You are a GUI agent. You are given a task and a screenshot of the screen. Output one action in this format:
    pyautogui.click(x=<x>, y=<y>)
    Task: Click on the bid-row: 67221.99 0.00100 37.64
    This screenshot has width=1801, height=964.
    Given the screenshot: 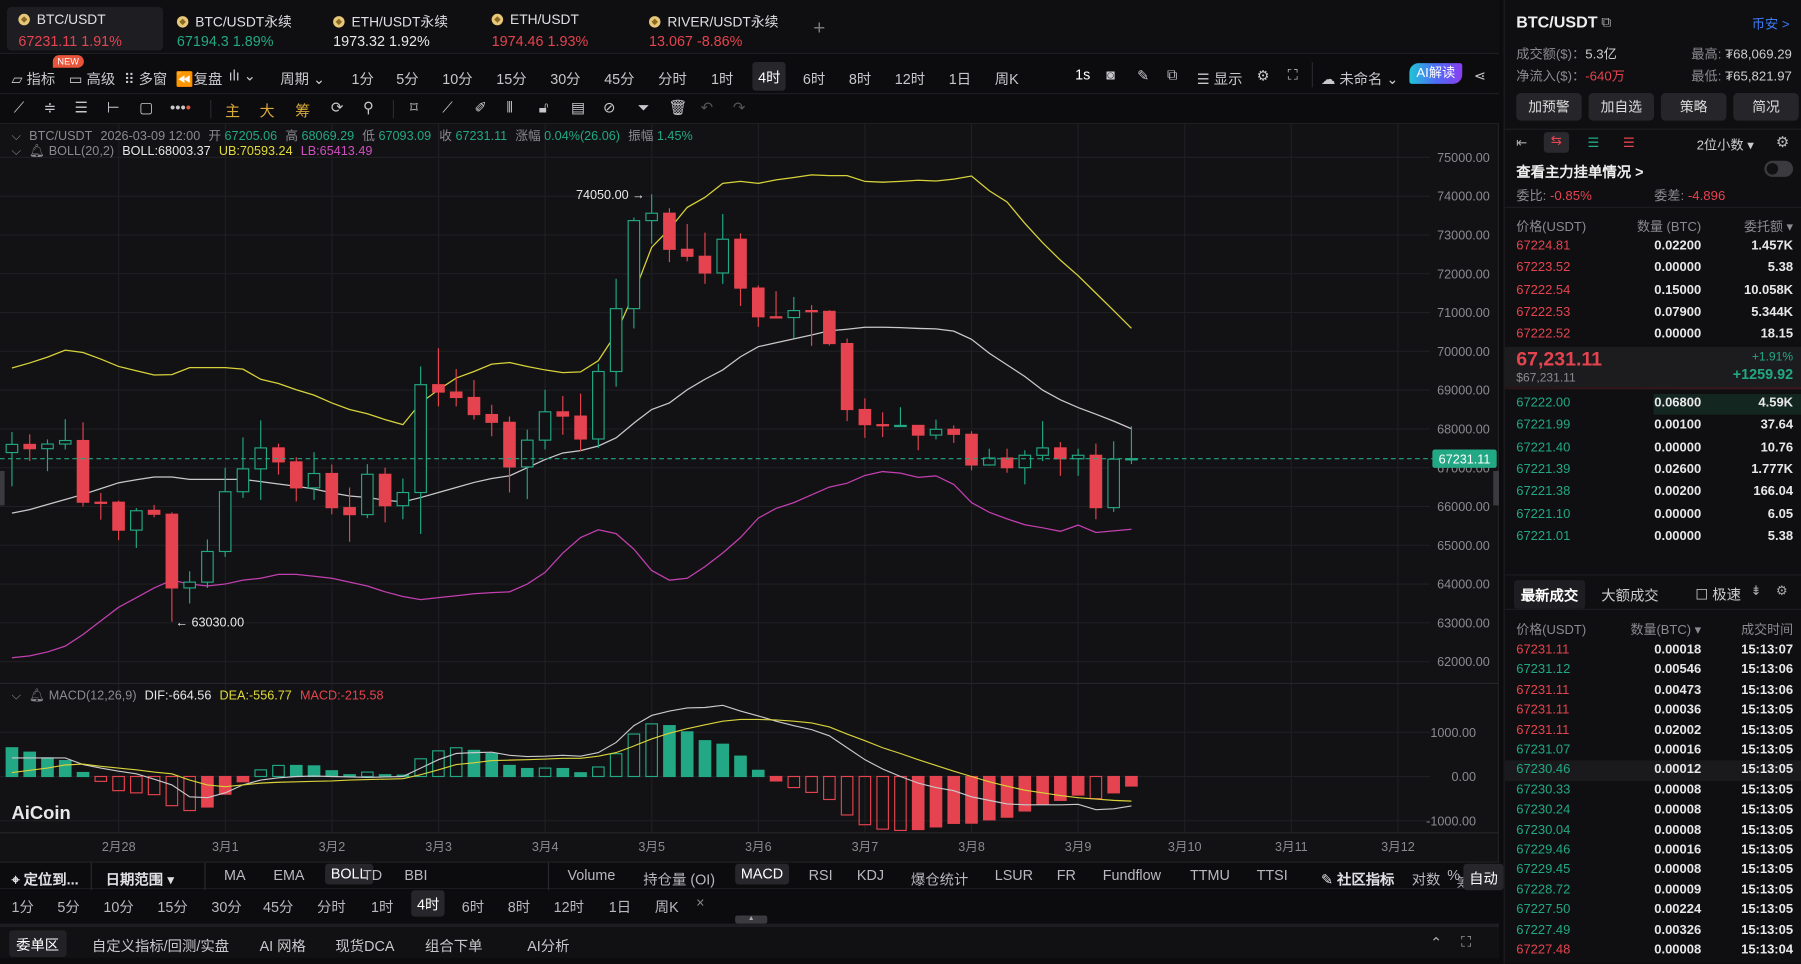 What is the action you would take?
    pyautogui.click(x=1653, y=426)
    